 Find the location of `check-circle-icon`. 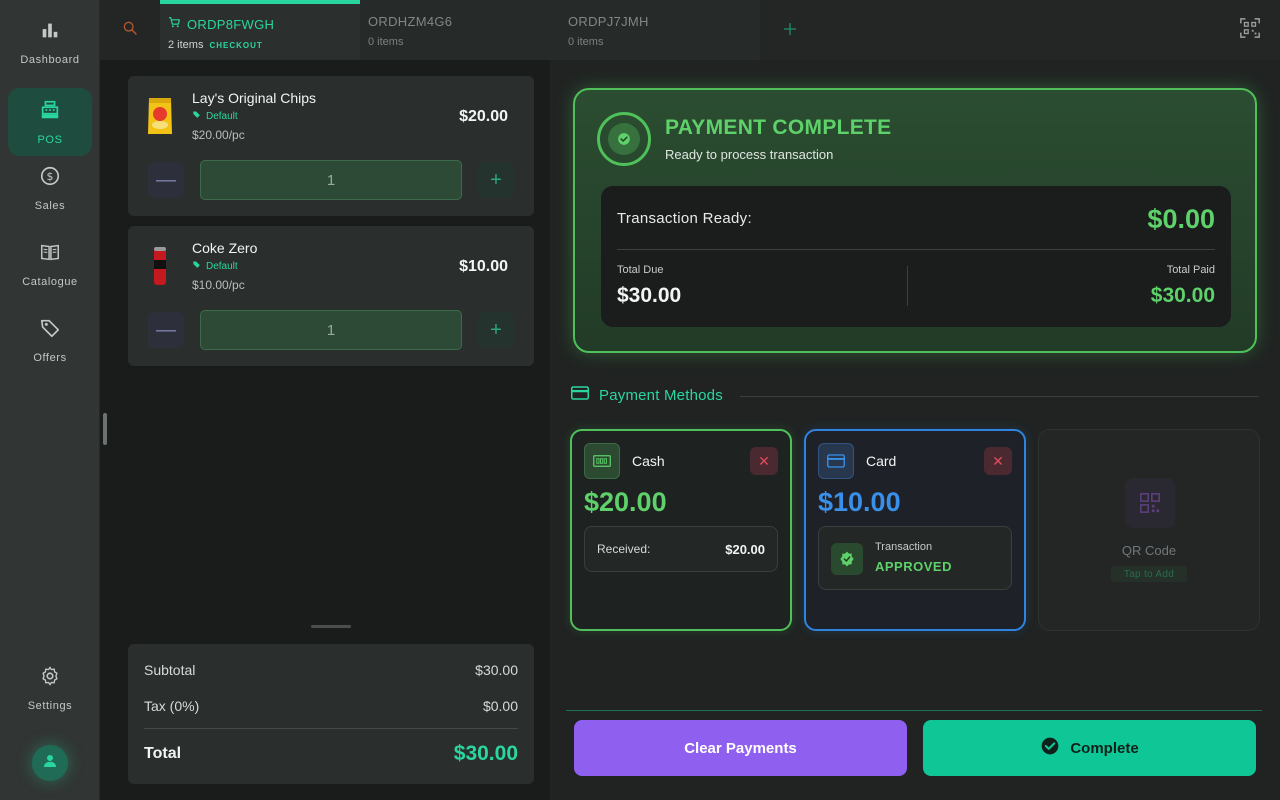

check-circle-icon is located at coordinates (1050, 748).